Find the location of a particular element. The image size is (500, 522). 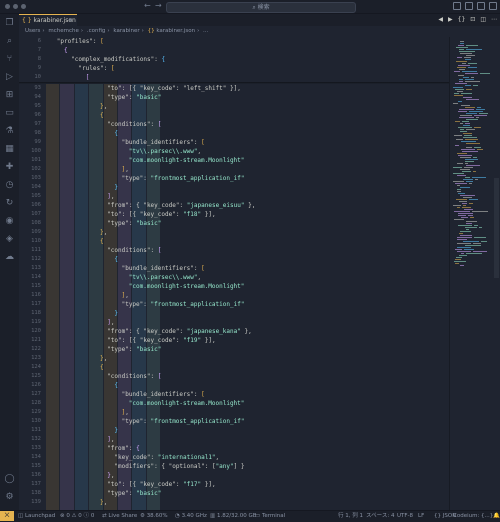

extensions-icon: ⊞ is located at coordinates (9, 95).